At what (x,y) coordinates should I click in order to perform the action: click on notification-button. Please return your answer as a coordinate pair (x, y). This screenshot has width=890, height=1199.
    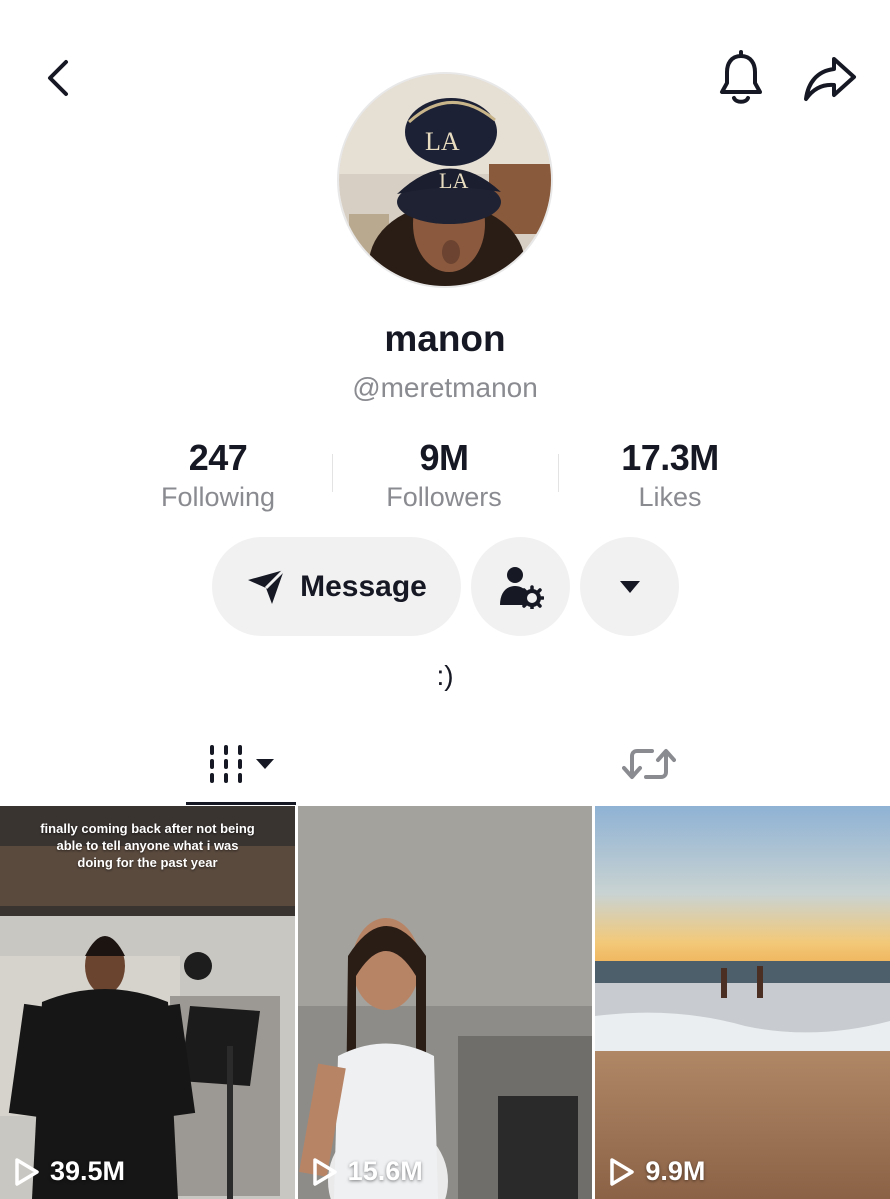
    Looking at the image, I should click on (741, 78).